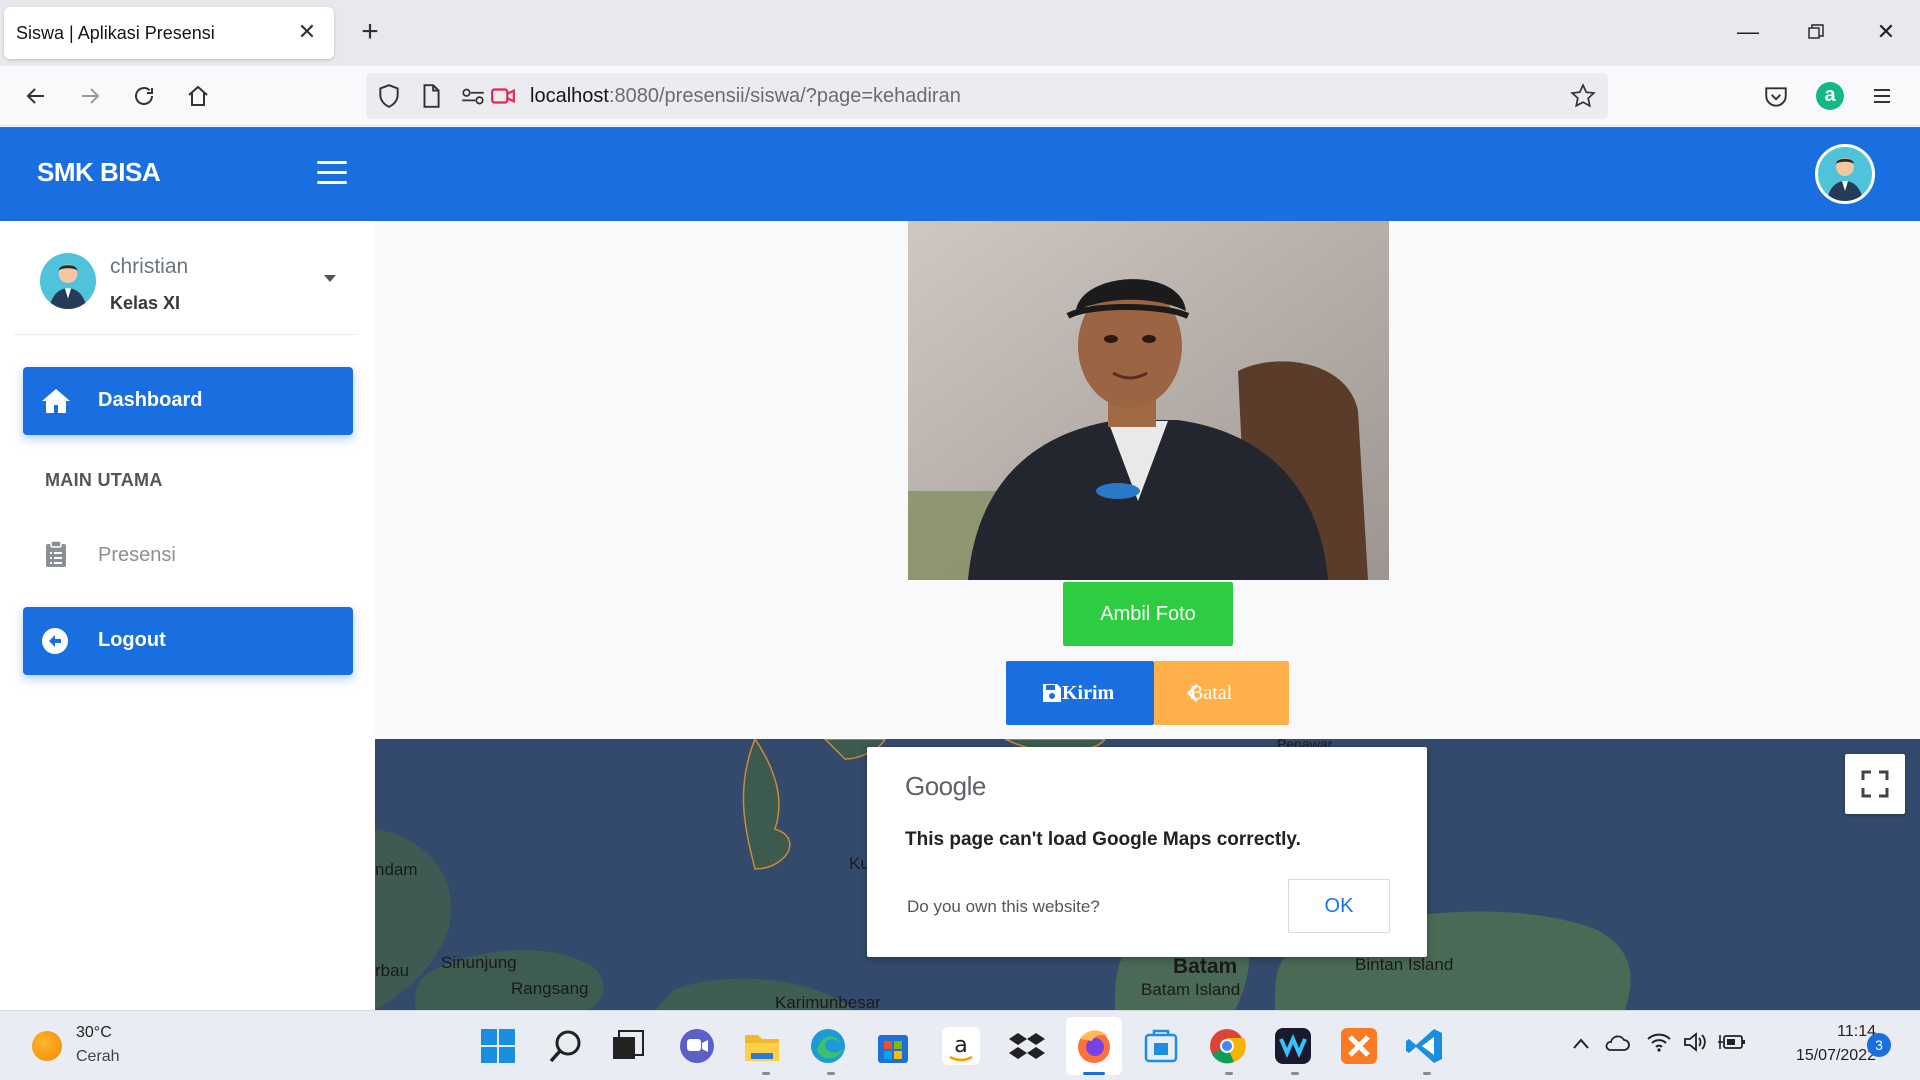 Image resolution: width=1920 pixels, height=1080 pixels. I want to click on map-label-ndam: ndam, so click(396, 869).